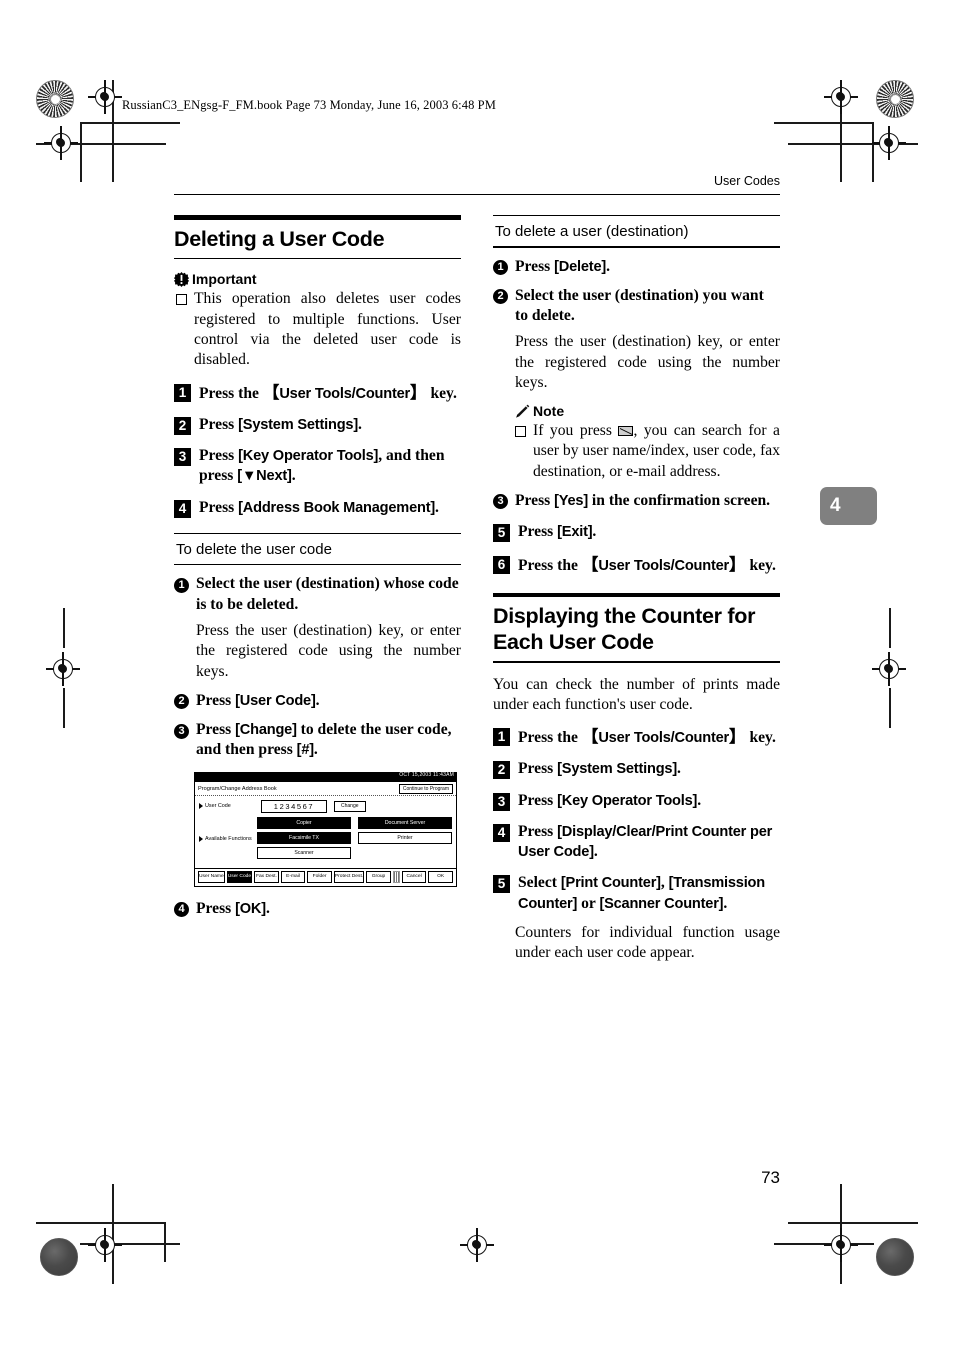 The height and width of the screenshot is (1348, 954). What do you see at coordinates (237, 788) in the screenshot?
I see `lcd-title: Program/Change Address Book` at bounding box center [237, 788].